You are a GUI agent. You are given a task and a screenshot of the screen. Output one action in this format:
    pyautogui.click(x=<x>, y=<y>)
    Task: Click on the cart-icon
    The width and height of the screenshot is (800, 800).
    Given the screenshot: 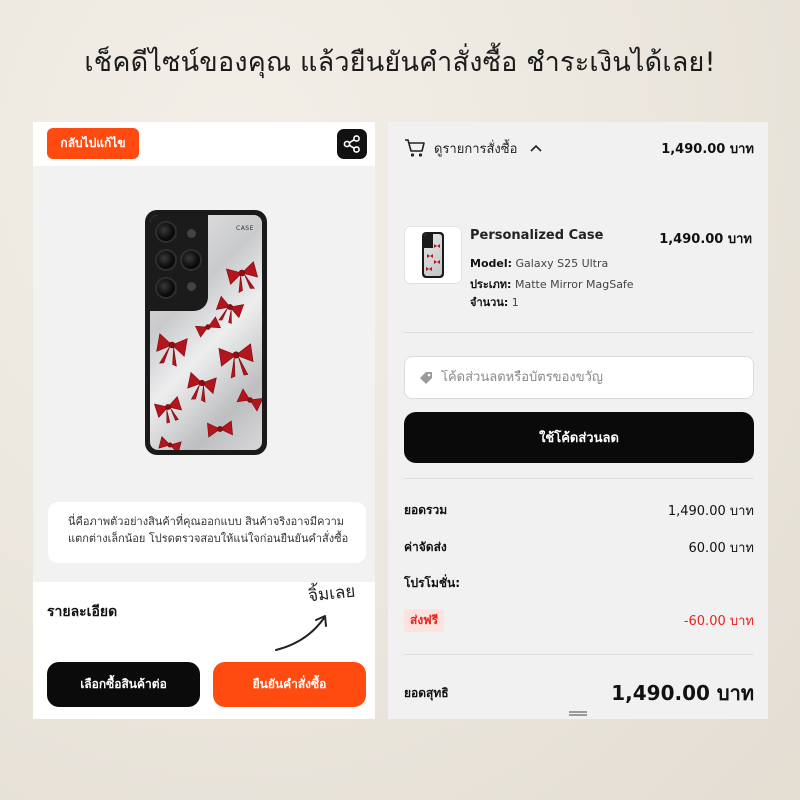 What is the action you would take?
    pyautogui.click(x=415, y=148)
    